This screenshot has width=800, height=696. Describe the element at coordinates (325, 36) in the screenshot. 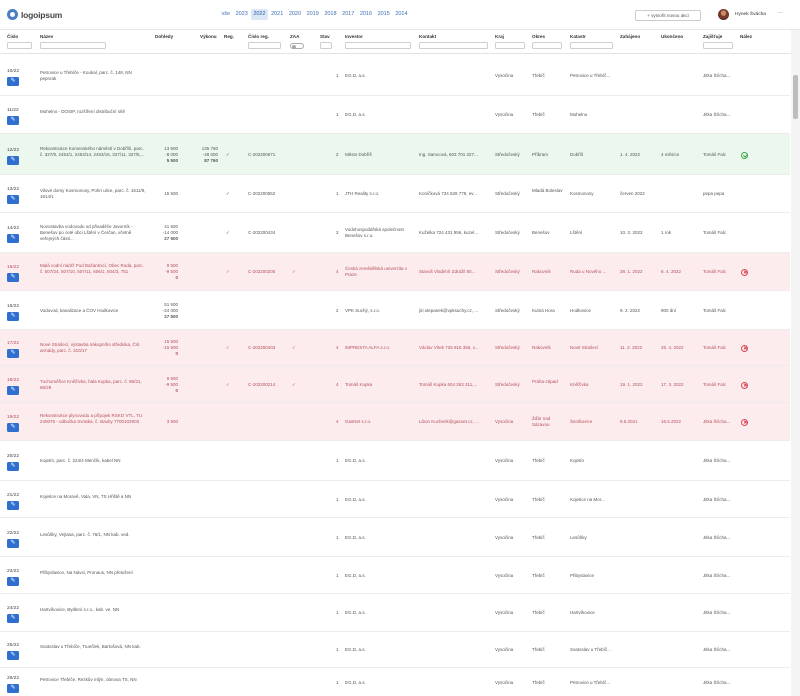

I see `column-header-stav: Stav` at that location.